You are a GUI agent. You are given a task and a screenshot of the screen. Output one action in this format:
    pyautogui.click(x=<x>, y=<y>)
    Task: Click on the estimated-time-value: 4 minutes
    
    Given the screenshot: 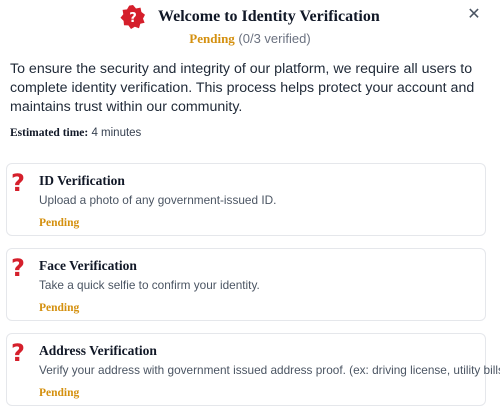 What is the action you would take?
    pyautogui.click(x=115, y=133)
    